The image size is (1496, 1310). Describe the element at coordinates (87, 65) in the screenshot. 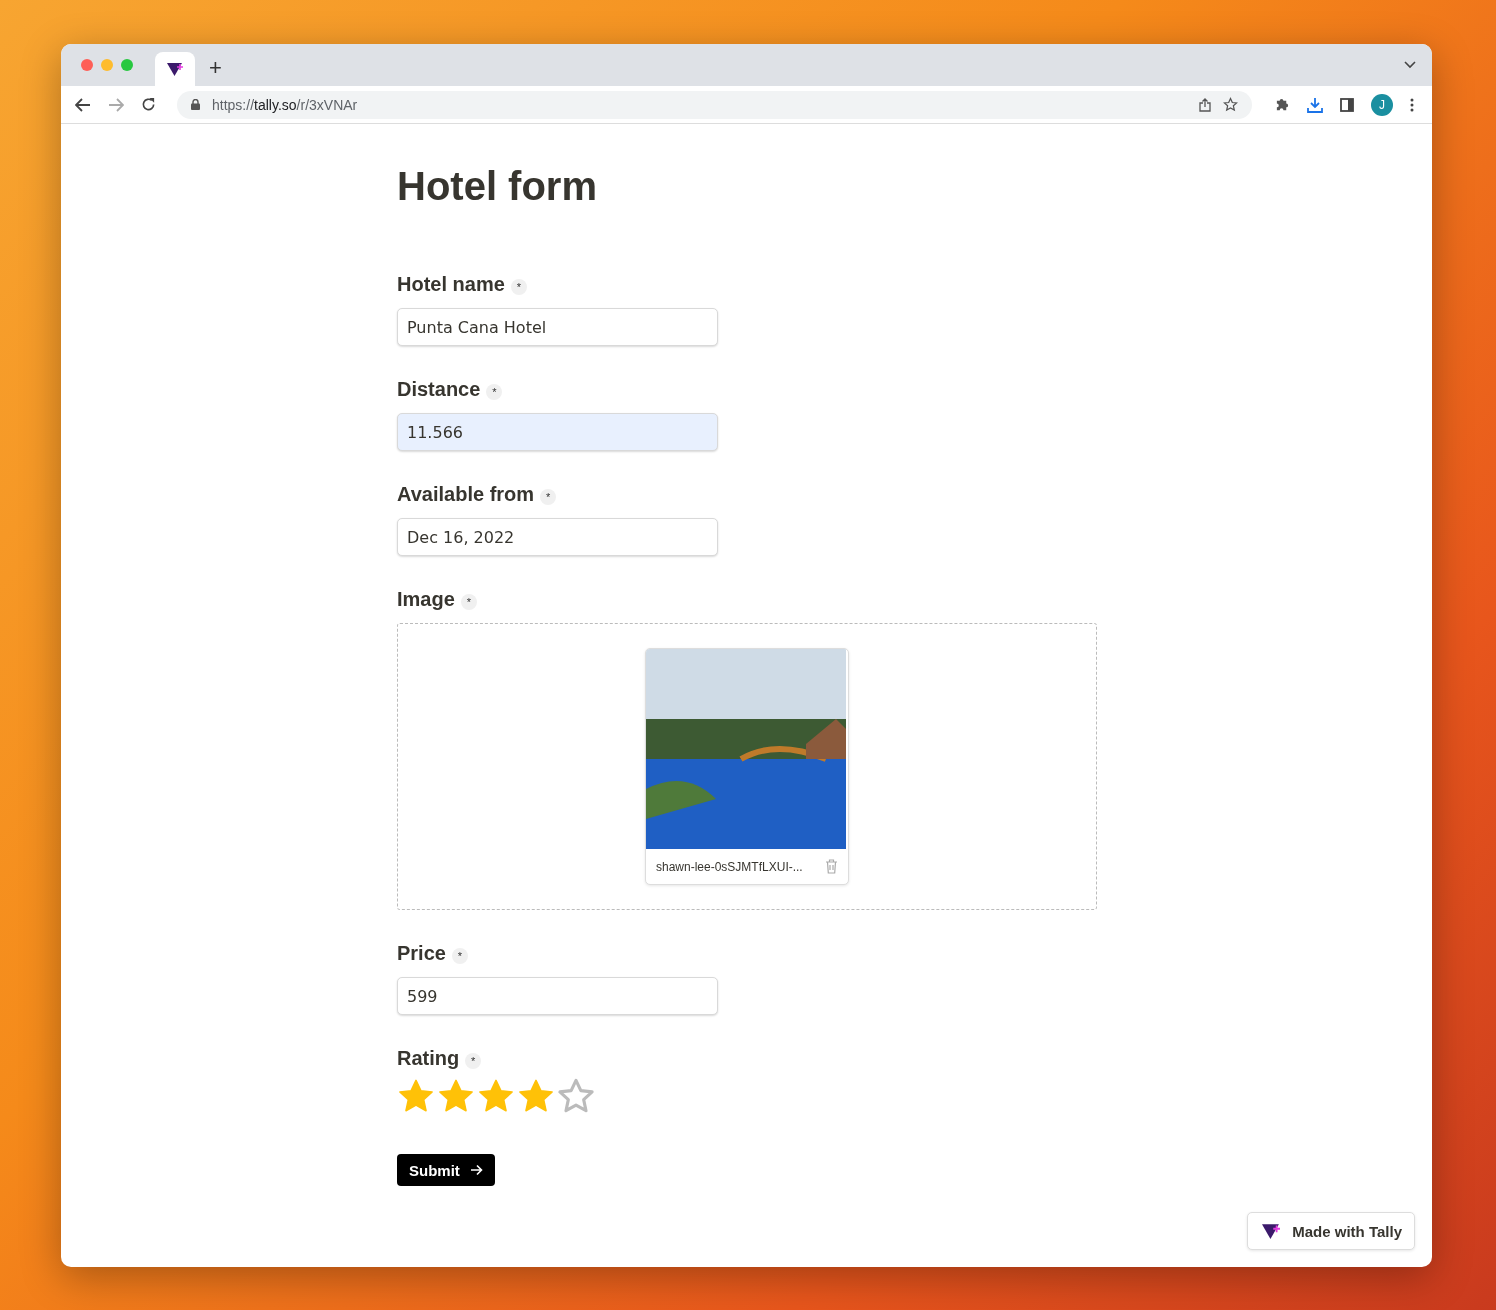

I see `close-window-icon` at that location.